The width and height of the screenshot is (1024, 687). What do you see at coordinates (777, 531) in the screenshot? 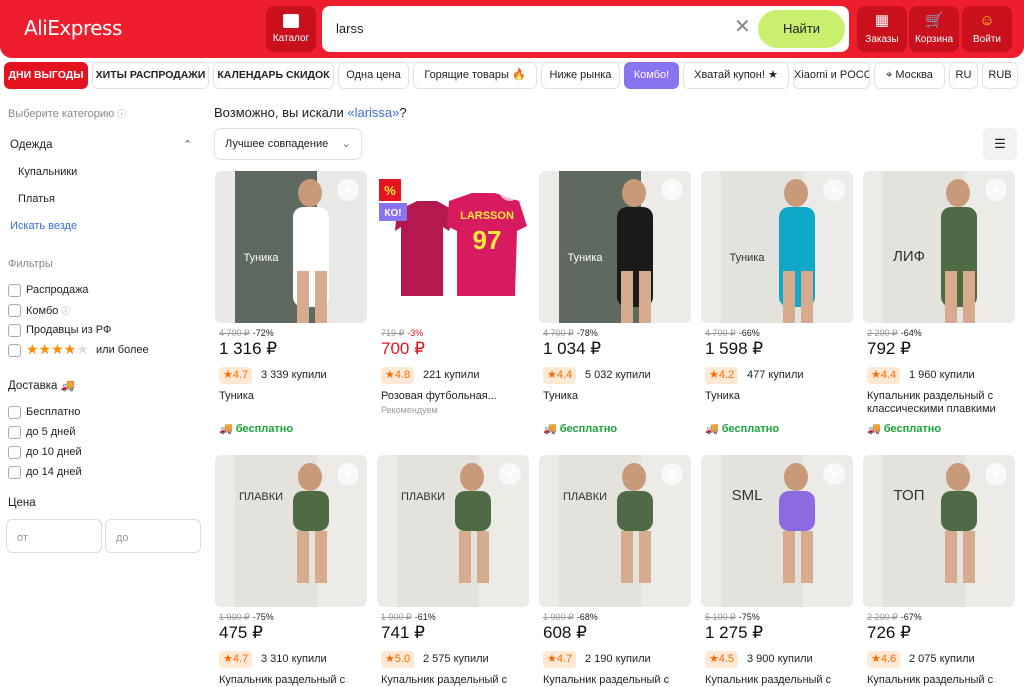
I see `product-image: SML ♥` at bounding box center [777, 531].